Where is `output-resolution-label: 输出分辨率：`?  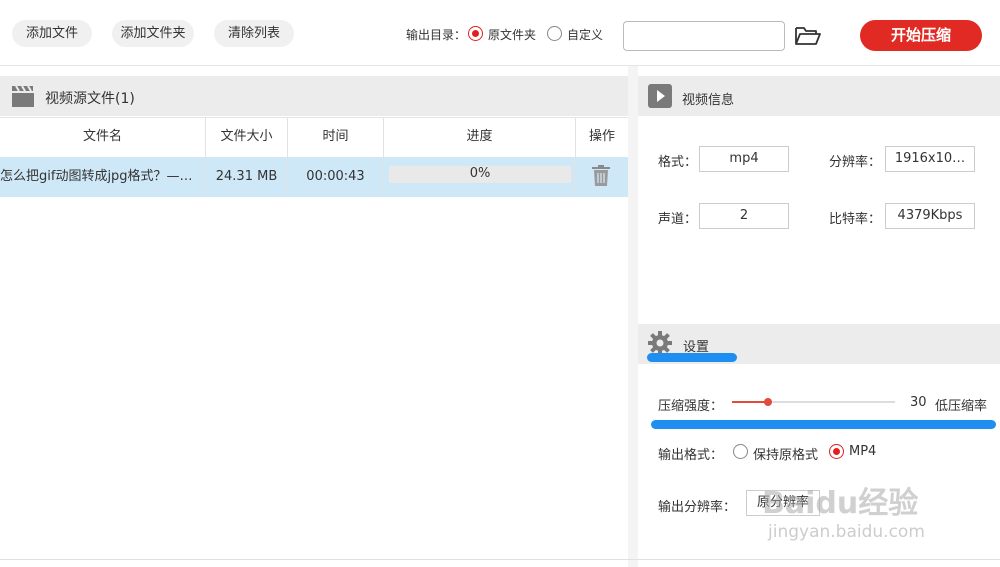
output-resolution-label: 输出分辨率： is located at coordinates (697, 507).